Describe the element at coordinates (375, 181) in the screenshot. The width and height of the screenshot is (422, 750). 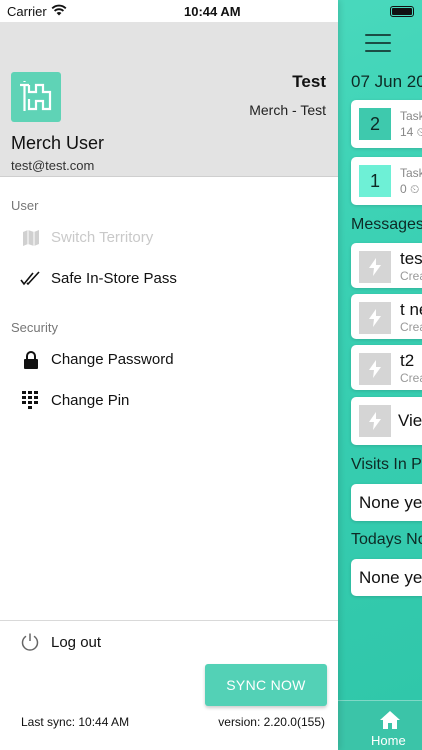
I see `task-count-badge: 1` at that location.